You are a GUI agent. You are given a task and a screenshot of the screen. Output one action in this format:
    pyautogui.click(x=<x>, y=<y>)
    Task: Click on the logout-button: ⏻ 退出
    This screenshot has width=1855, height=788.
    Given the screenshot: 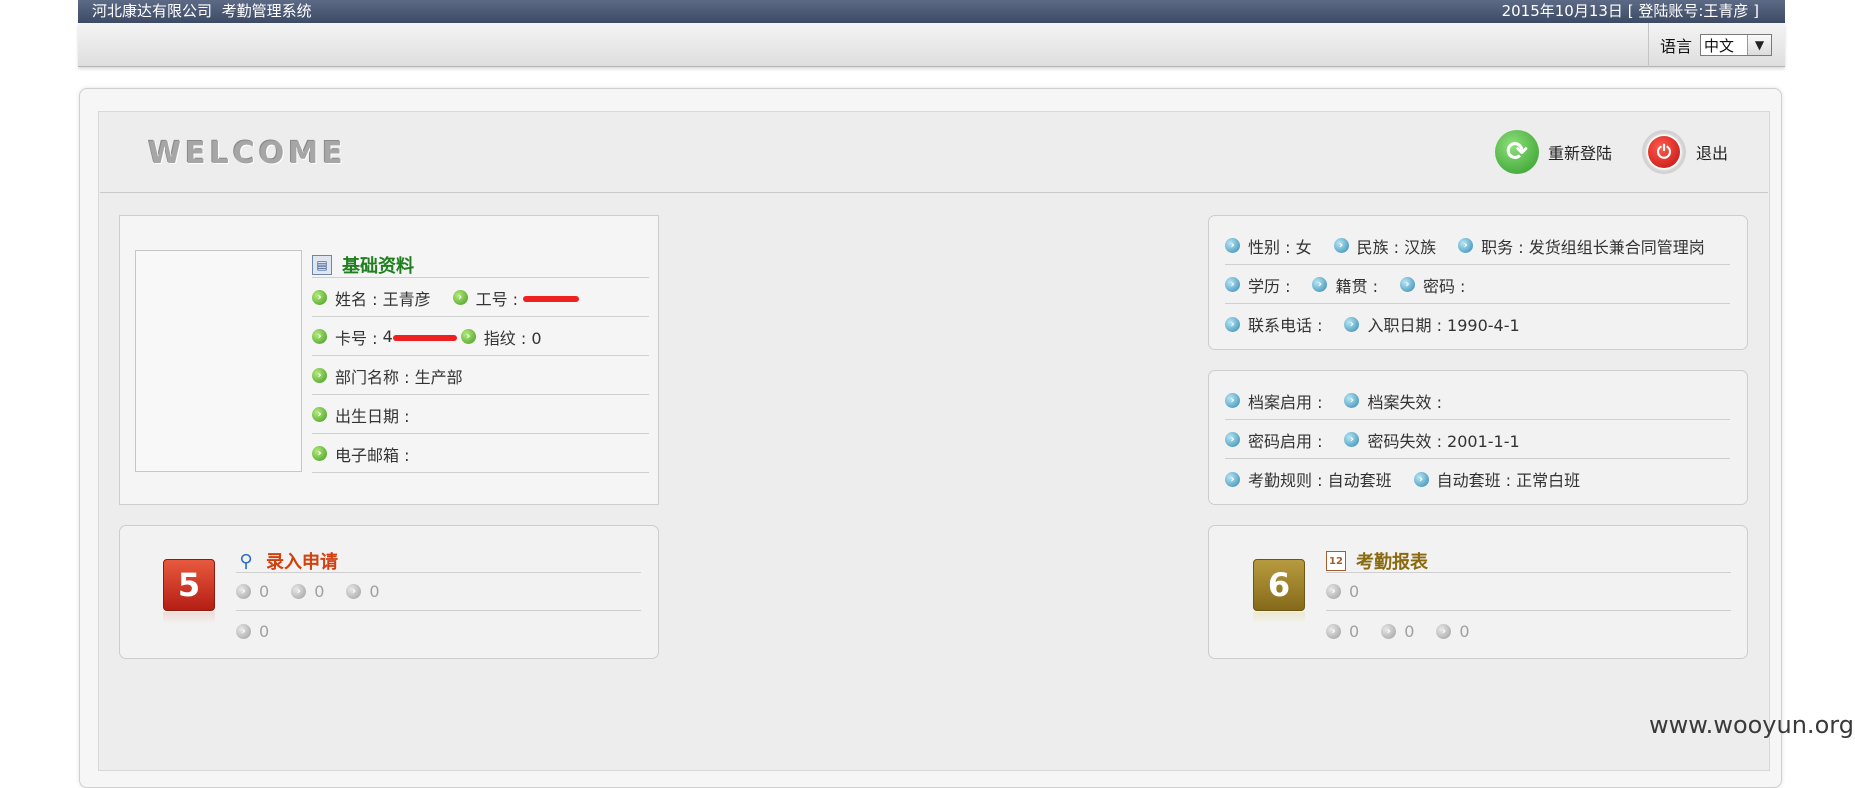 What is the action you would take?
    pyautogui.click(x=1685, y=152)
    